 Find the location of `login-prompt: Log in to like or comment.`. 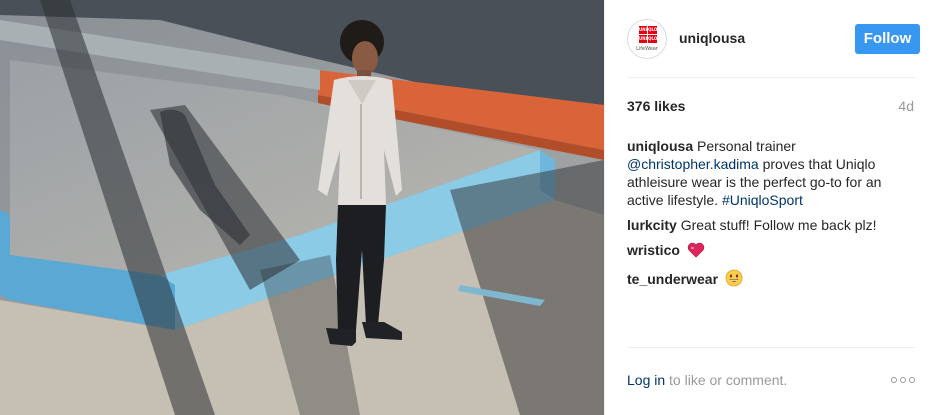

login-prompt: Log in to like or comment. is located at coordinates (707, 380).